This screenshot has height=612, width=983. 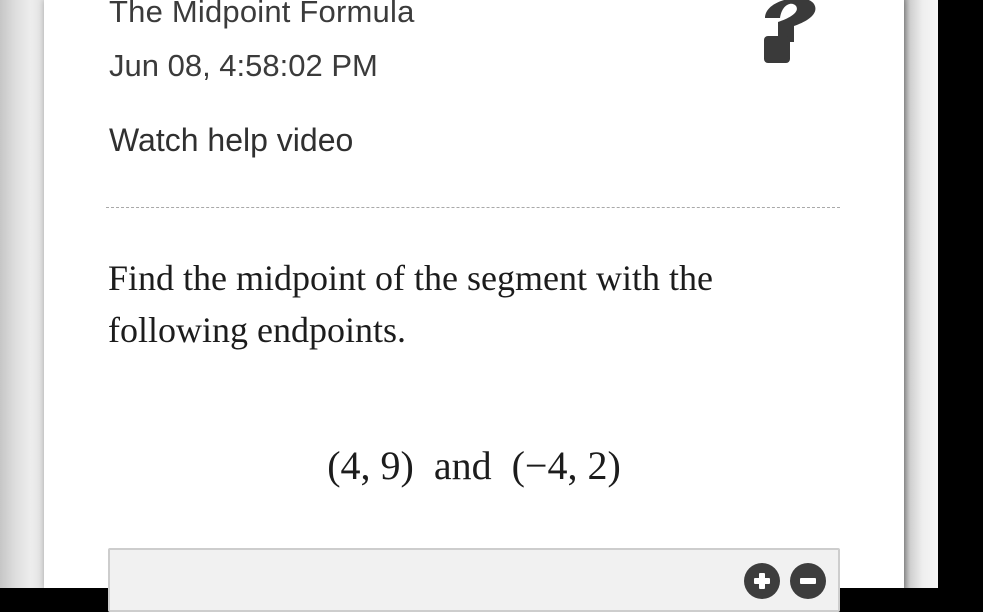 What do you see at coordinates (474, 580) in the screenshot?
I see `answer-input-area` at bounding box center [474, 580].